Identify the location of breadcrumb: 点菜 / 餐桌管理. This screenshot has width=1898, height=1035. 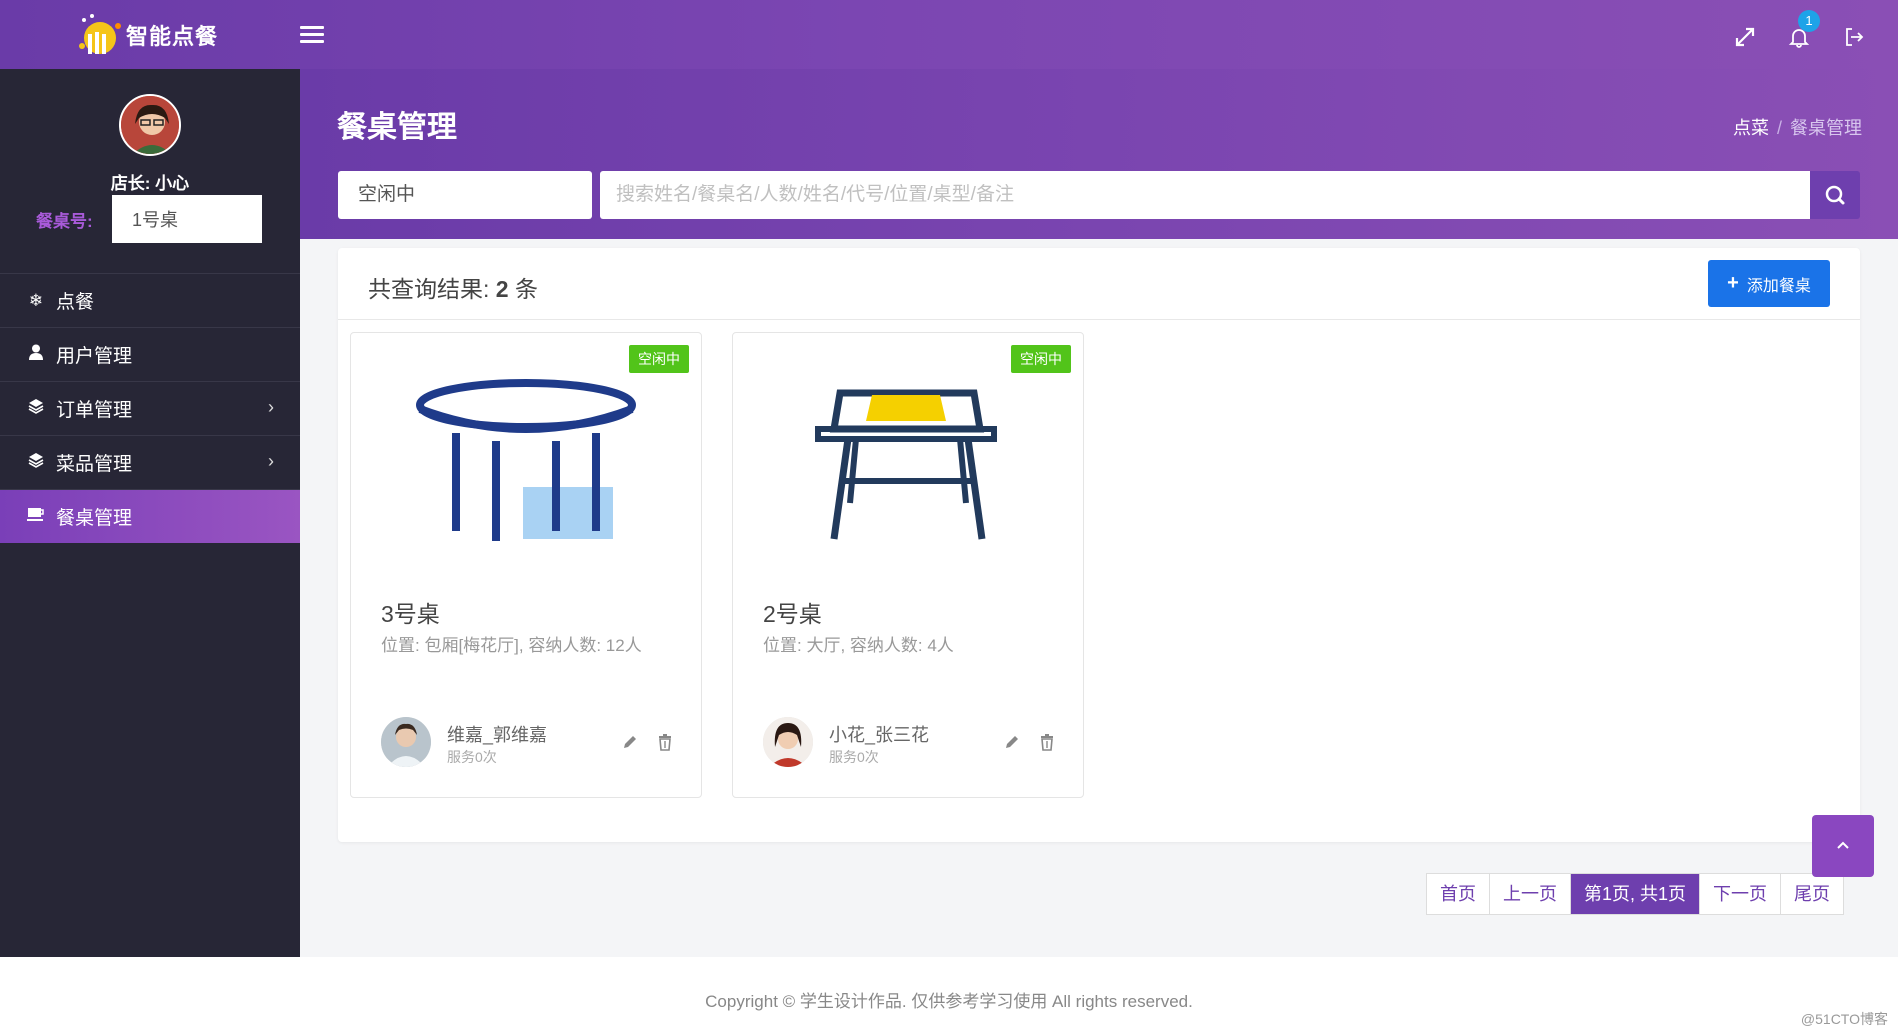
(1797, 127).